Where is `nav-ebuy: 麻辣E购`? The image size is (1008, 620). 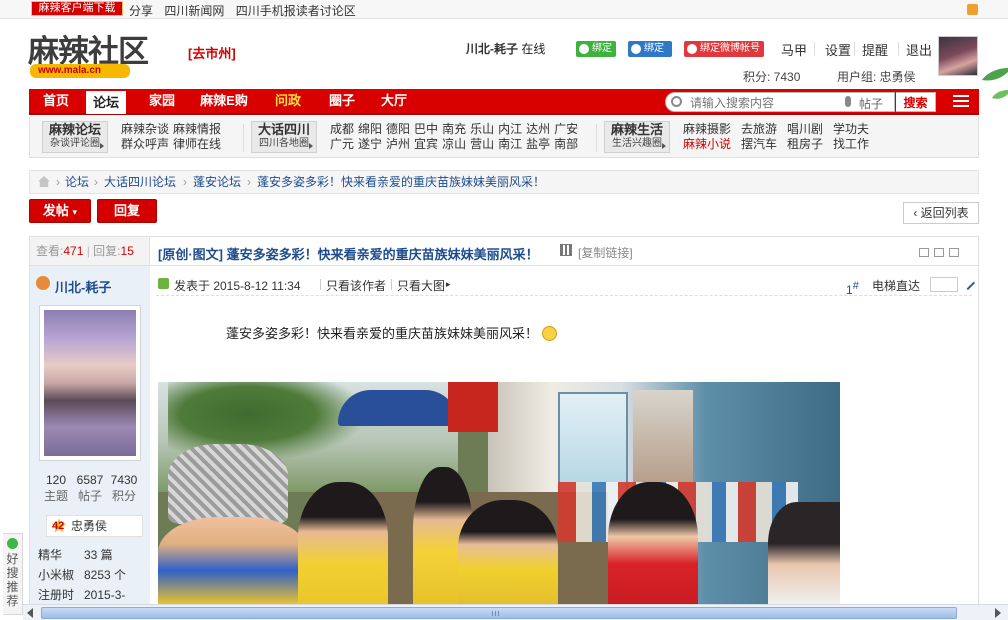
nav-ebuy: 麻辣E购 is located at coordinates (224, 101).